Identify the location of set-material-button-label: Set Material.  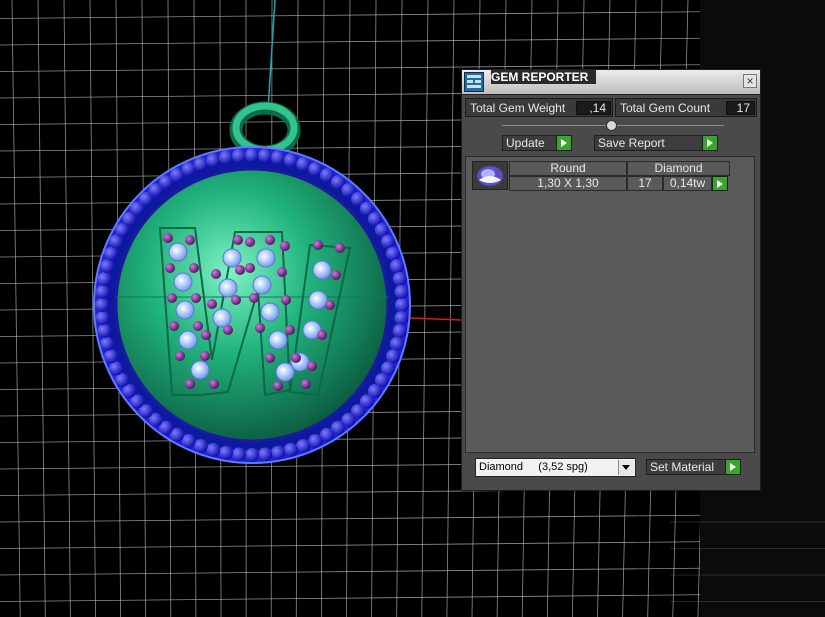
(682, 467).